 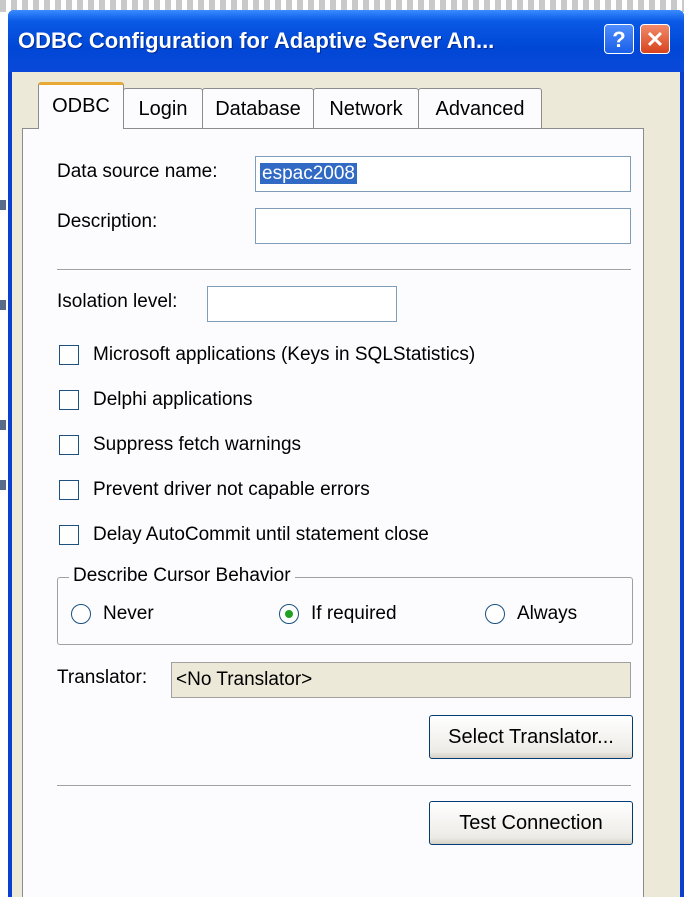 What do you see at coordinates (289, 614) in the screenshot?
I see `if-required-radio` at bounding box center [289, 614].